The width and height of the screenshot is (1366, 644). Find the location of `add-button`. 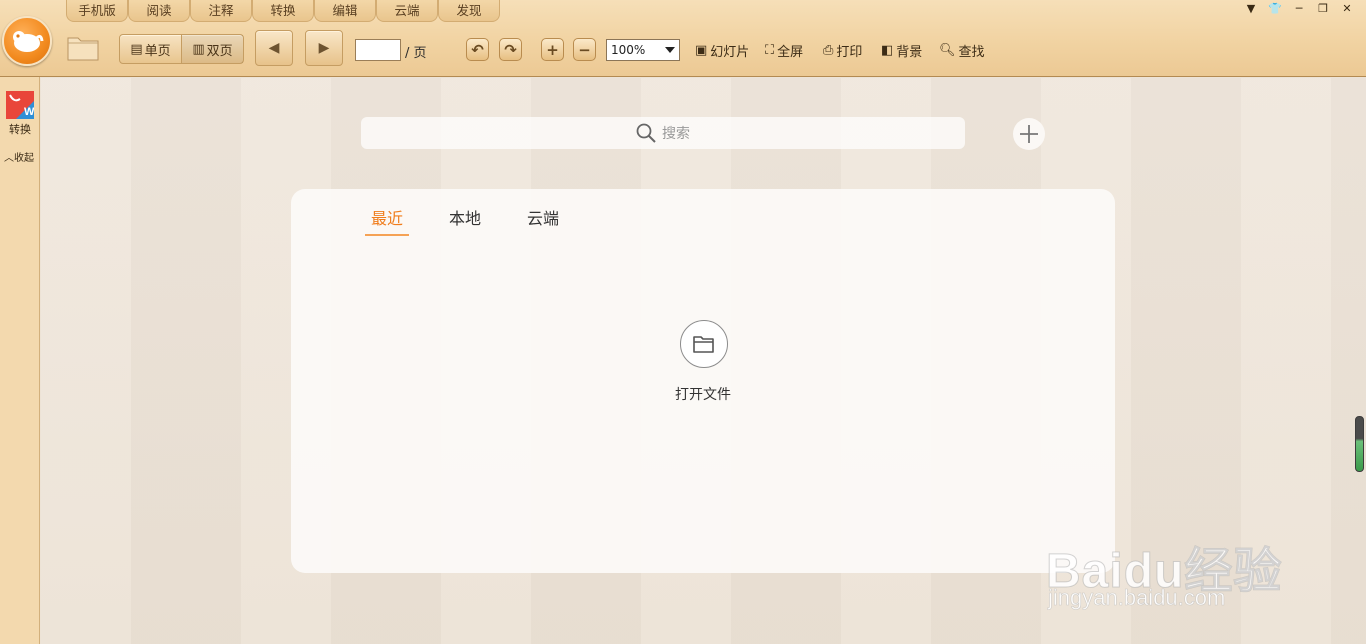

add-button is located at coordinates (1029, 134).